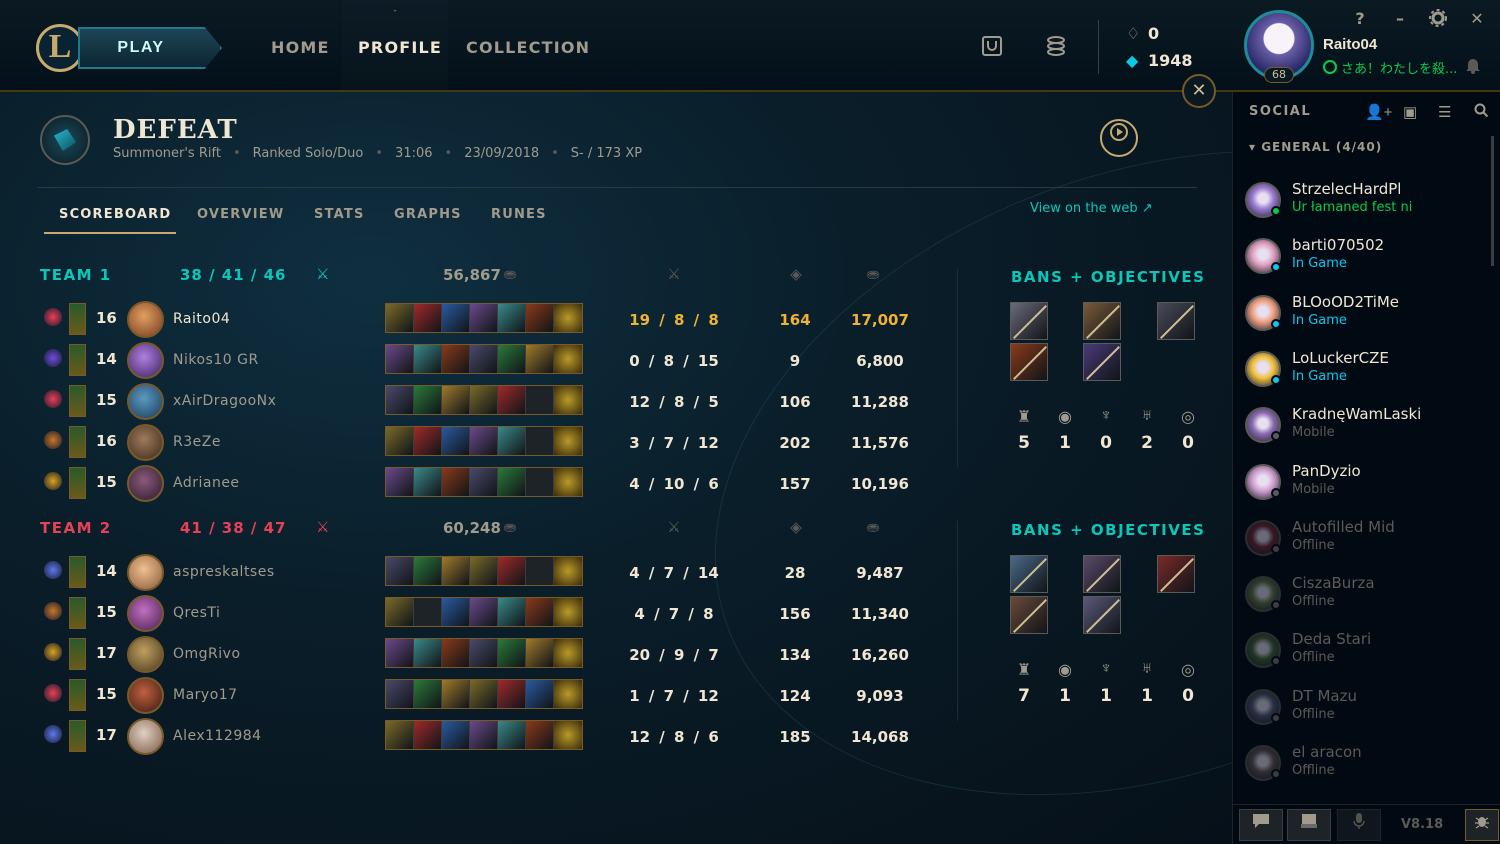 This screenshot has width=1500, height=844. What do you see at coordinates (1365, 709) in the screenshot?
I see `friend-list-item: DT Mazu Offline` at bounding box center [1365, 709].